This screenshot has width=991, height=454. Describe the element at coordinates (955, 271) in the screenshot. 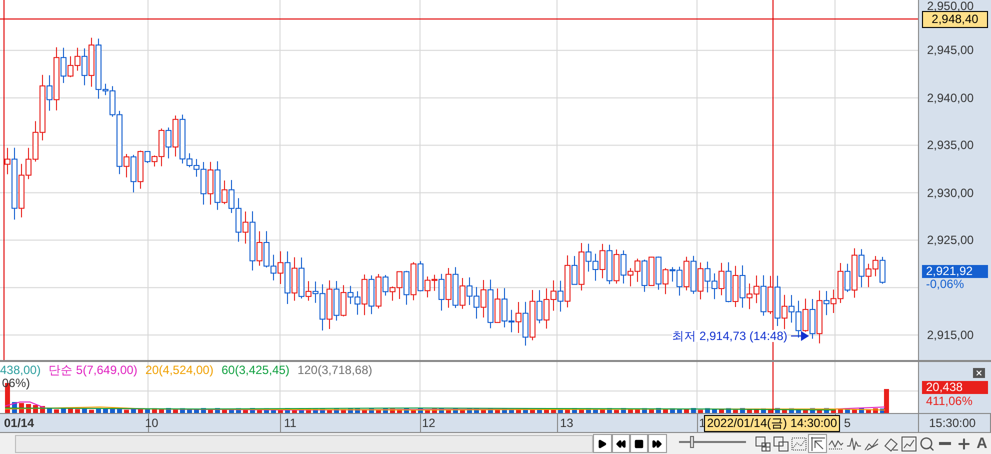

I see `last-price-label: 2,921,92` at that location.